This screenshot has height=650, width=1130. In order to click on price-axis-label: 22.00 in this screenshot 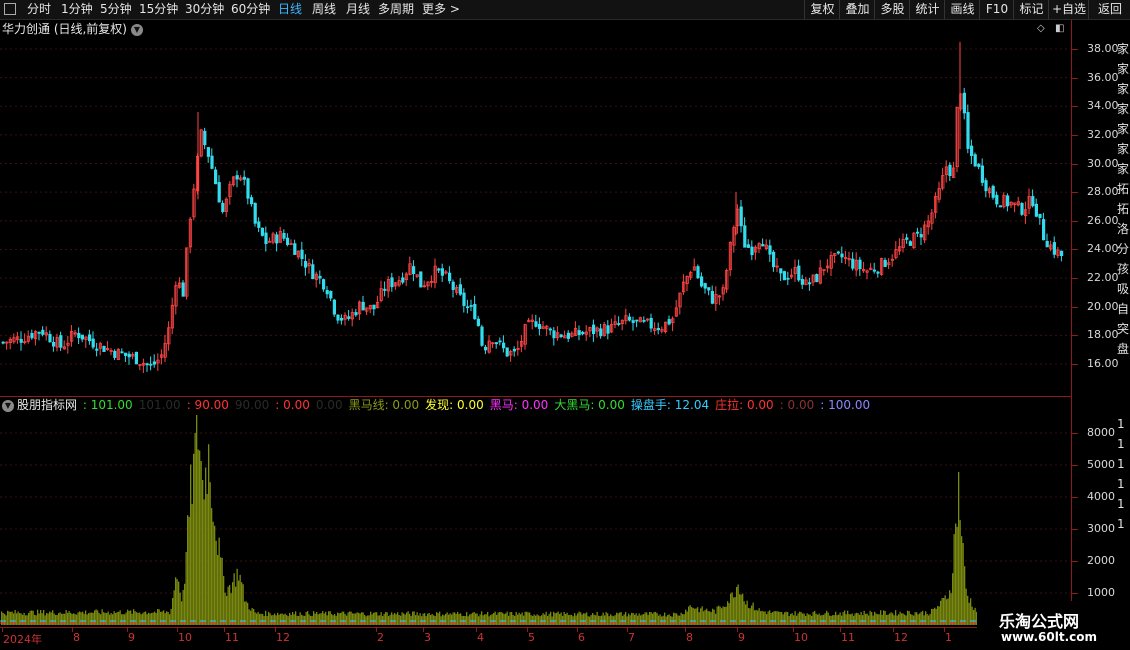, I will do `click(1103, 278)`.